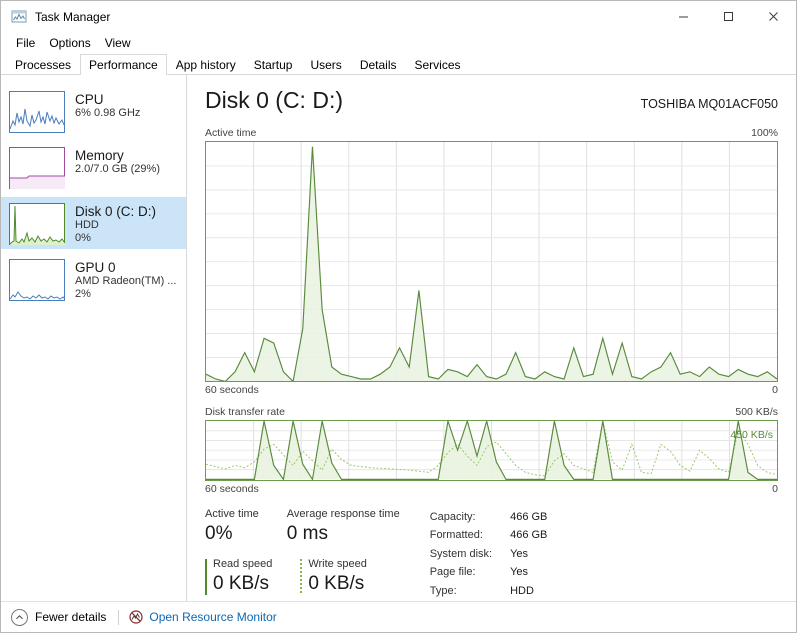 The width and height of the screenshot is (799, 635). What do you see at coordinates (443, 590) in the screenshot?
I see `info-key-type: Type:` at bounding box center [443, 590].